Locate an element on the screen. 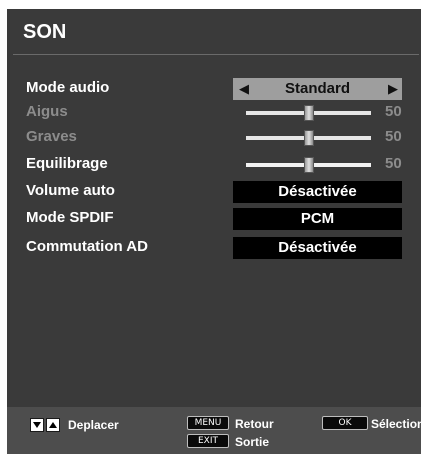 This screenshot has width=421, height=454. graves-slider is located at coordinates (308, 138).